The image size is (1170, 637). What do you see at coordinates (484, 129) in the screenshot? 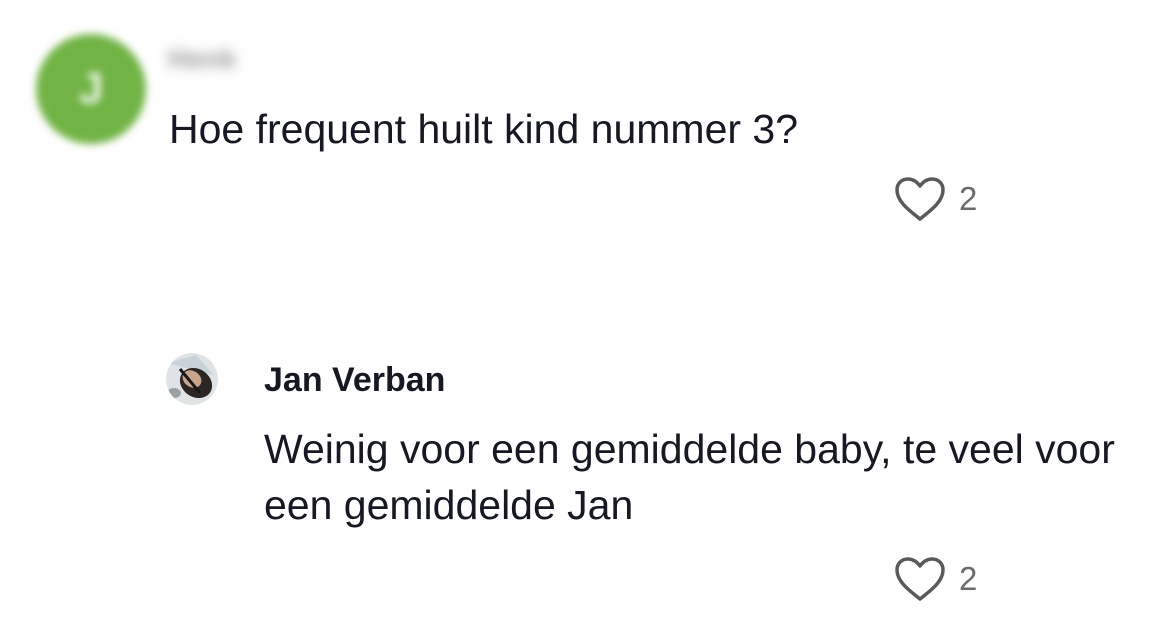
I see `comment-text: Hoe frequent huilt kind nummer 3?` at bounding box center [484, 129].